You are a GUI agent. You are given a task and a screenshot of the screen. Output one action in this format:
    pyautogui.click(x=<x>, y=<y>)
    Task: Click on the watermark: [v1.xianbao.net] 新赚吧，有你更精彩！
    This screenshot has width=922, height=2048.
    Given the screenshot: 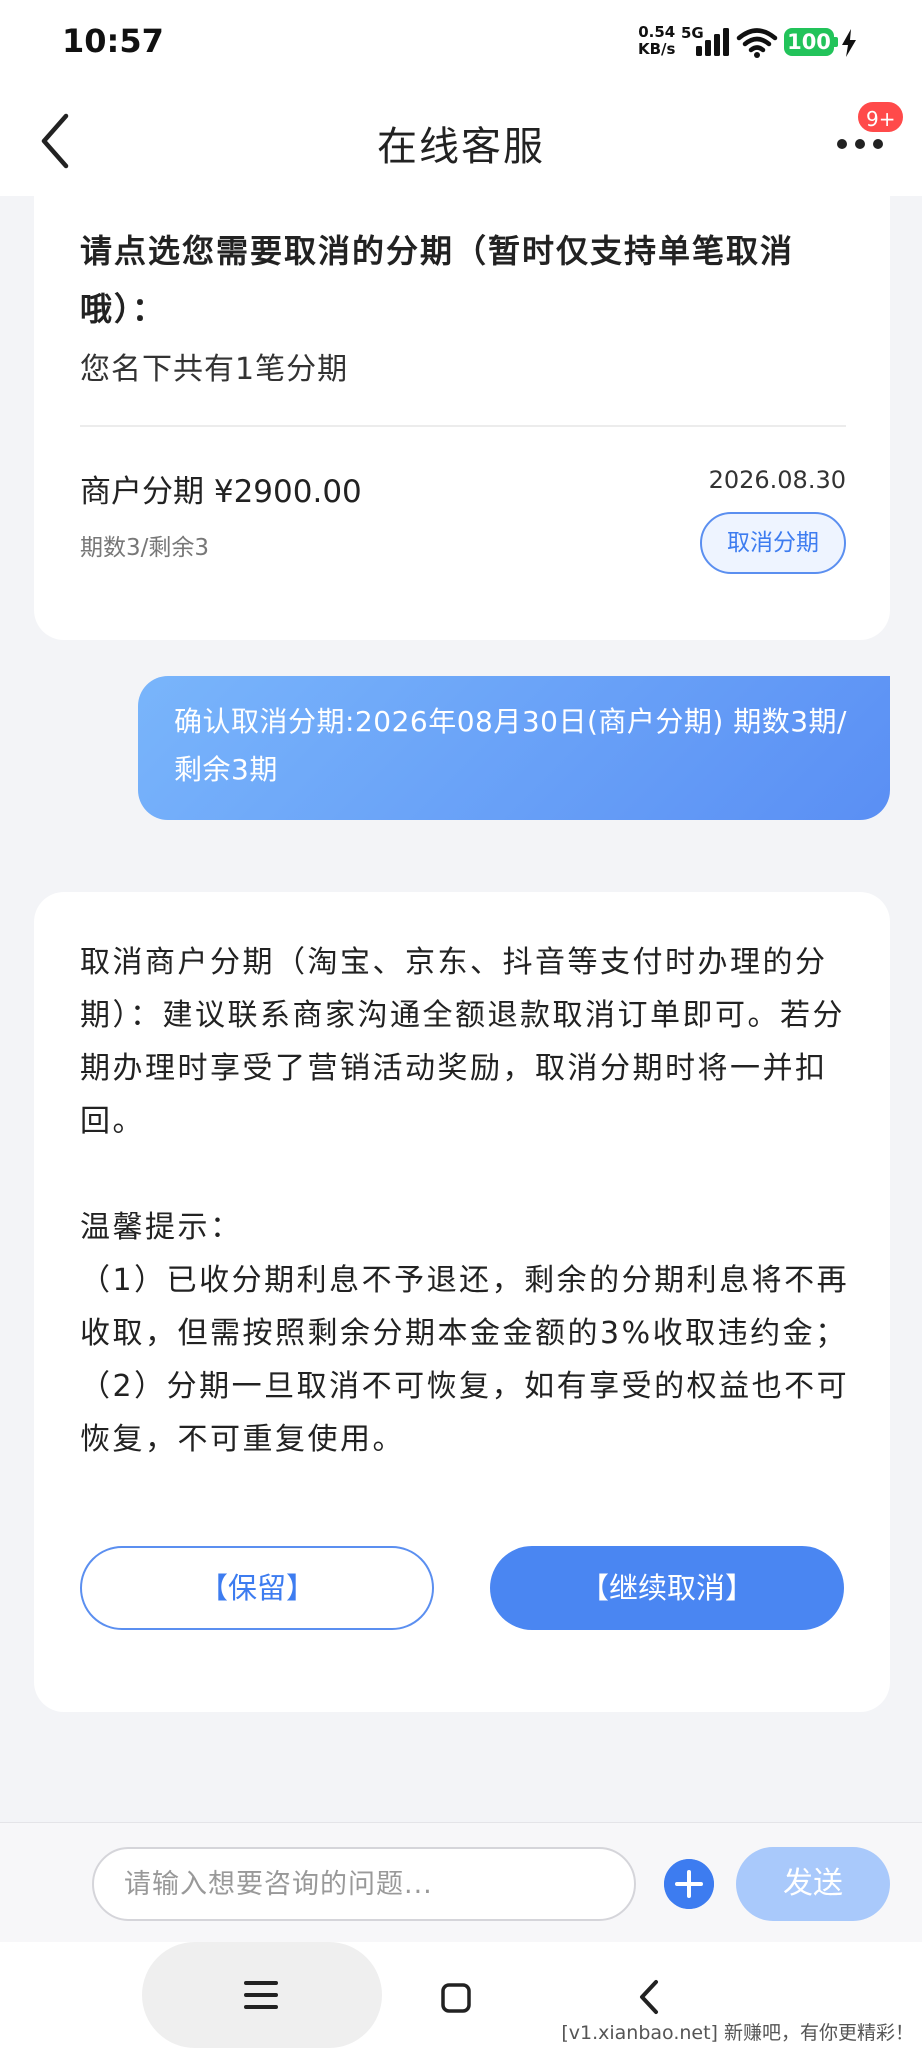 What is the action you would take?
    pyautogui.click(x=737, y=2031)
    